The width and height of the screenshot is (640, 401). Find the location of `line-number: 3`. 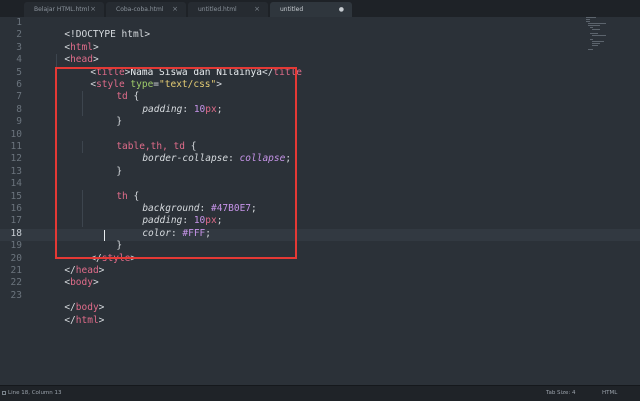

line-number: 3 is located at coordinates (19, 47).